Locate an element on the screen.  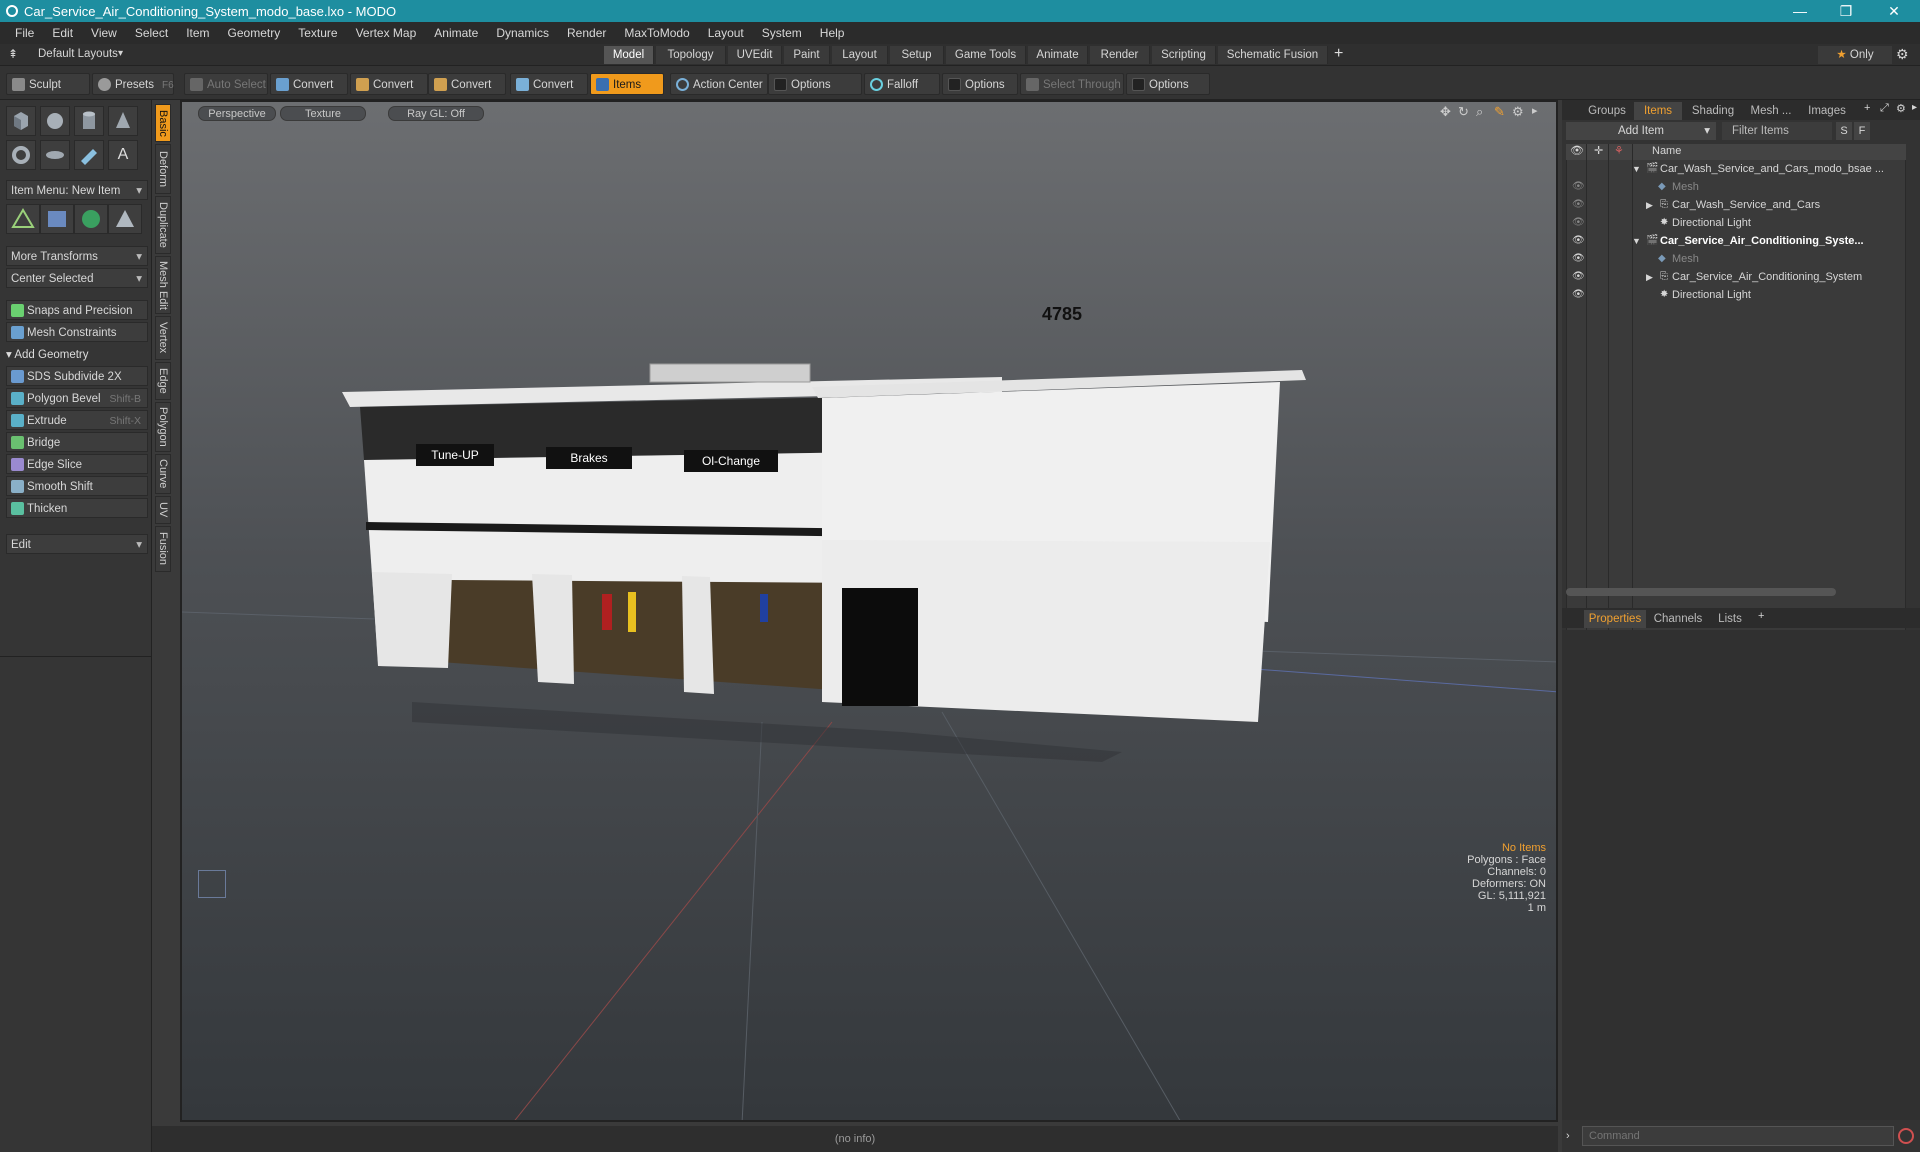
vtab-duplicate: Duplicate is located at coordinates (163, 225).